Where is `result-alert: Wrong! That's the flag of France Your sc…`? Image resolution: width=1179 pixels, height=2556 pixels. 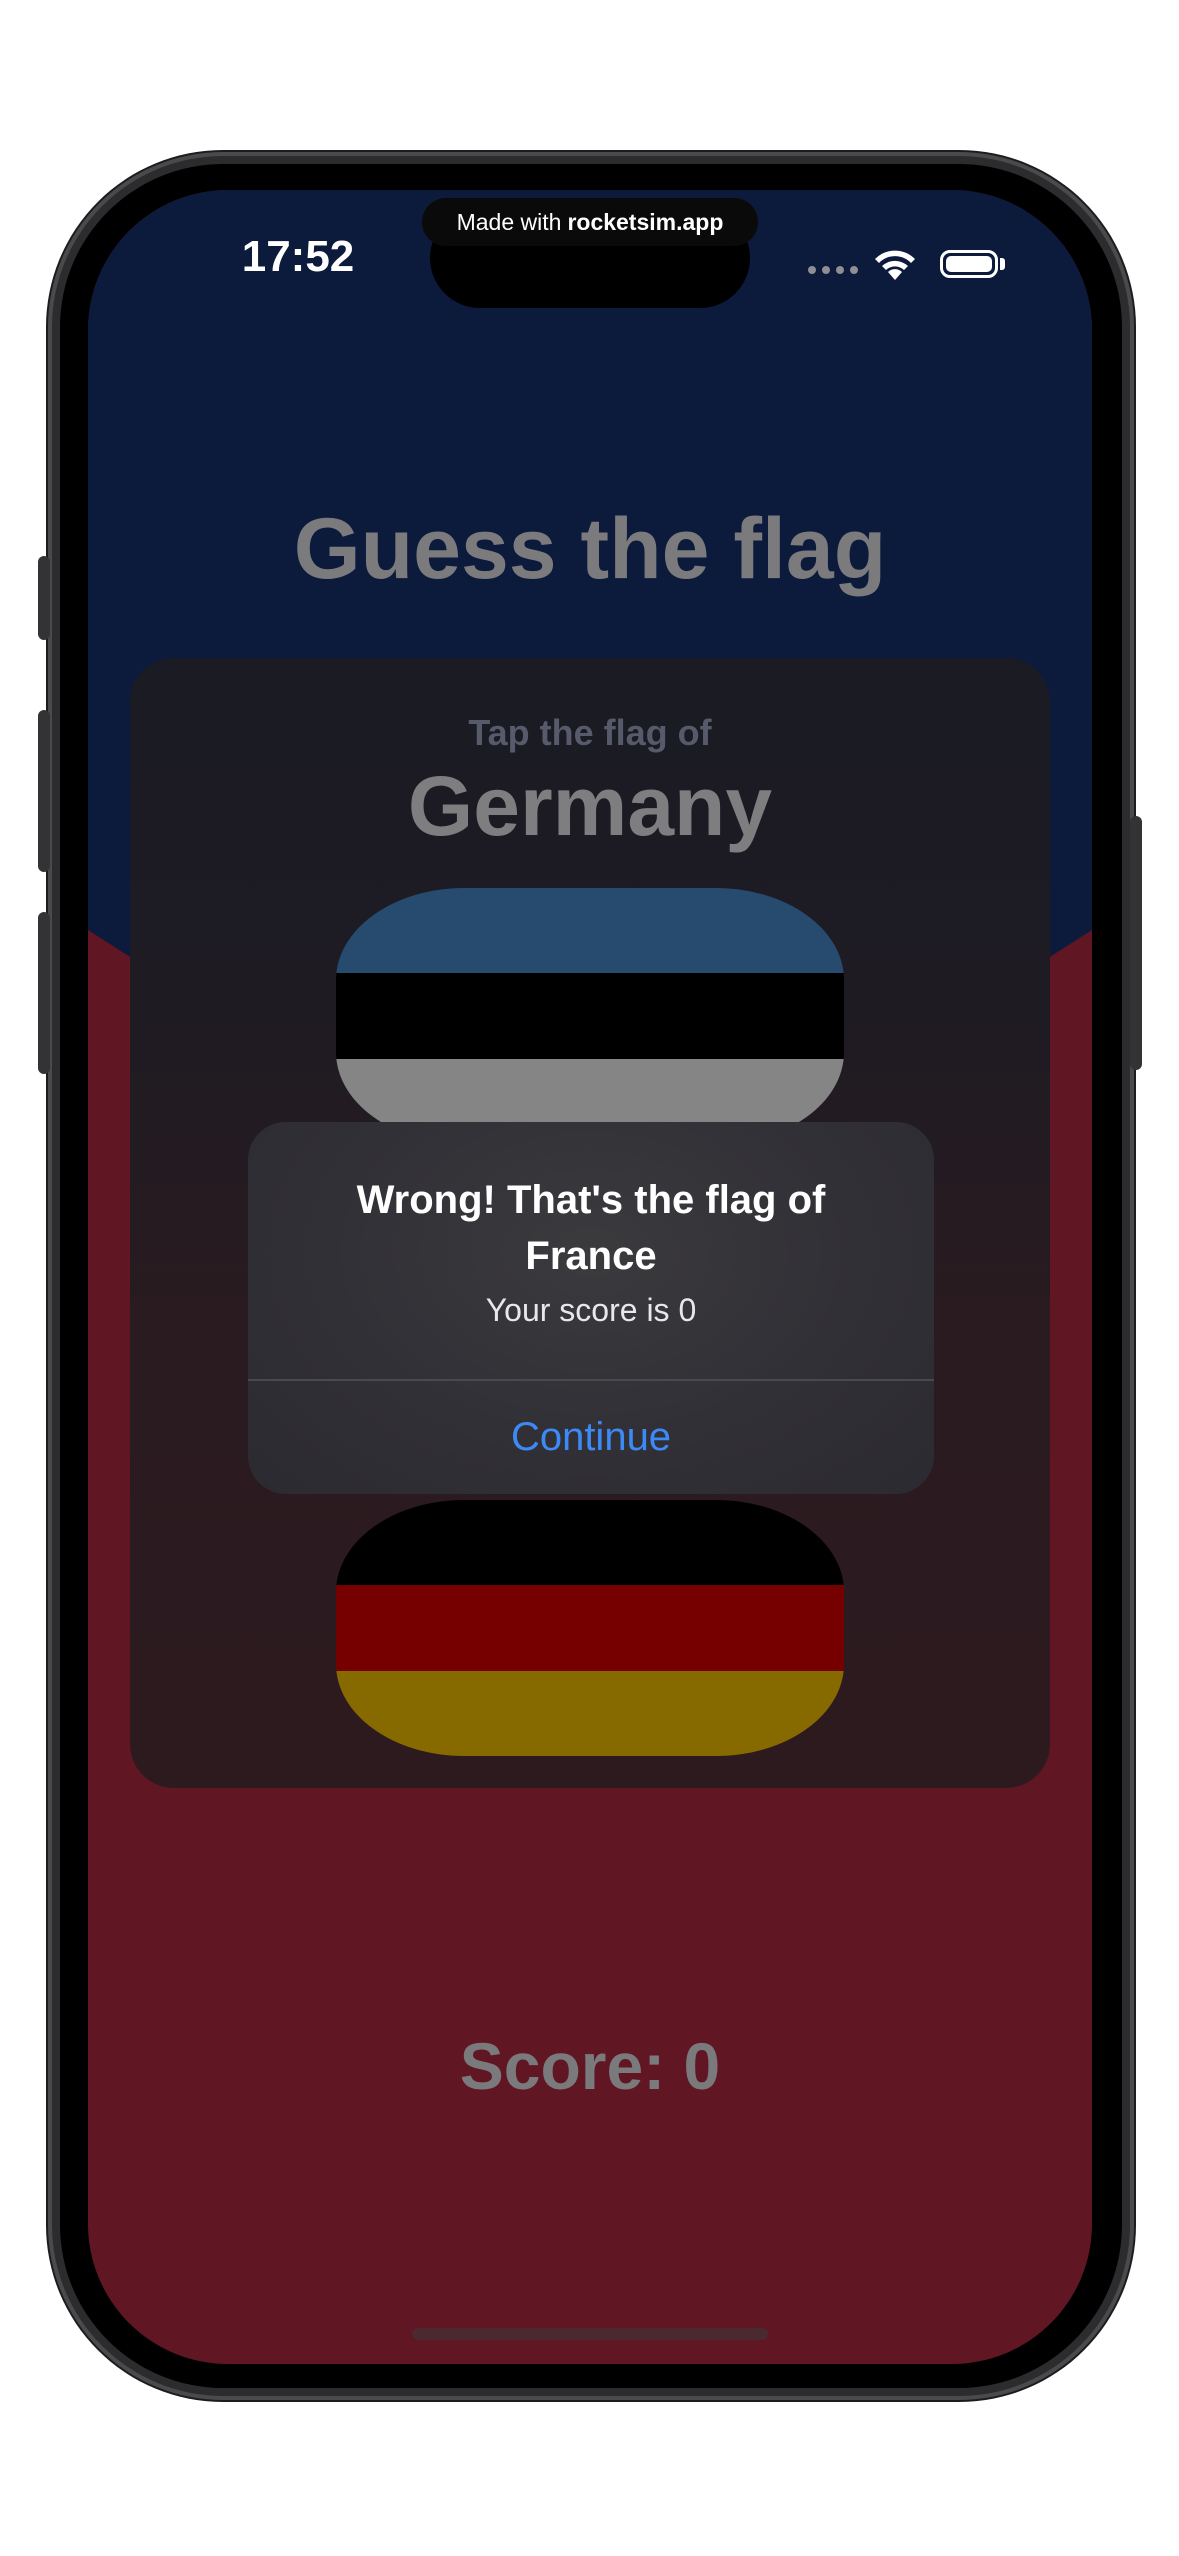
result-alert: Wrong! That's the flag of France Your sc… is located at coordinates (591, 1308).